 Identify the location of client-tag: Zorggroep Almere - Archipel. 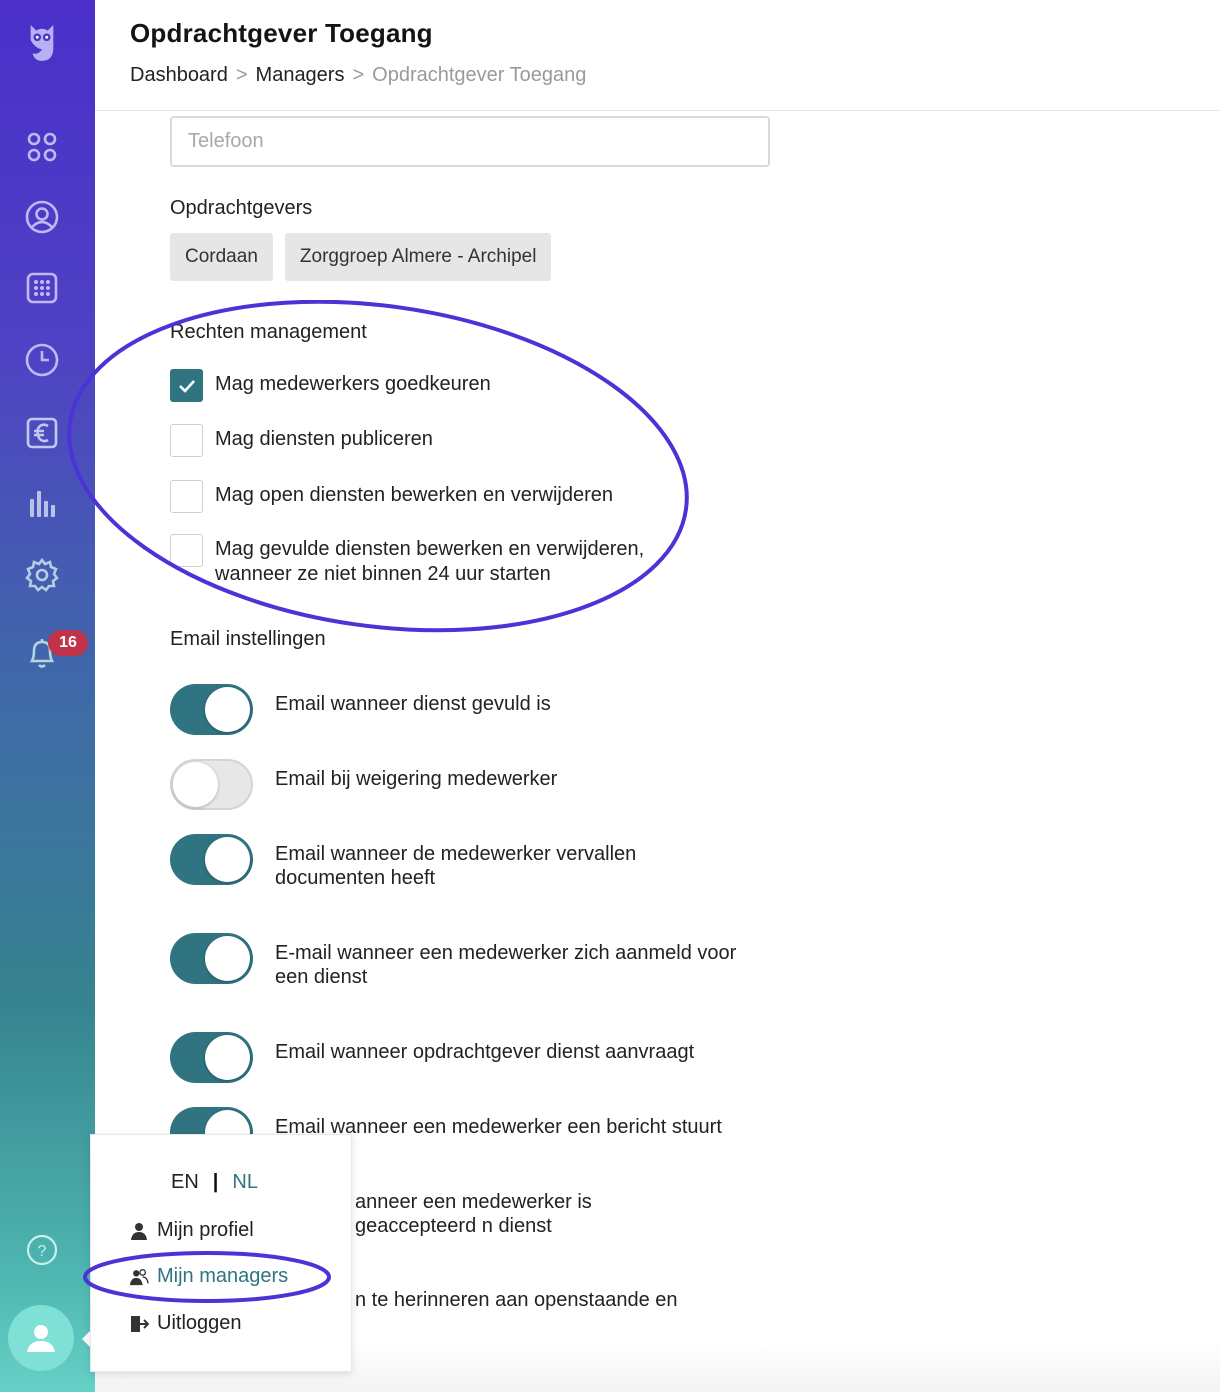
(418, 257).